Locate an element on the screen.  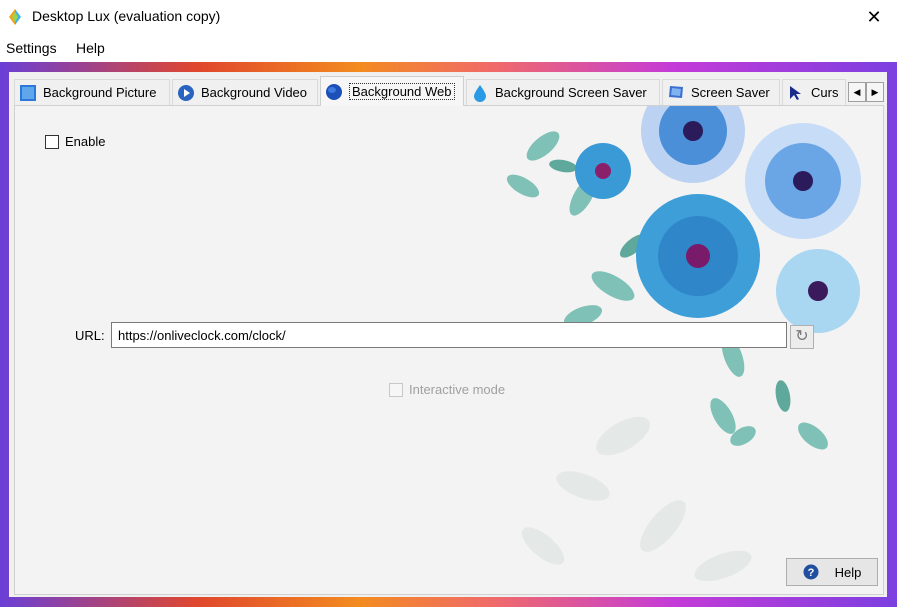
menu-settings: Settings is located at coordinates (31, 48).